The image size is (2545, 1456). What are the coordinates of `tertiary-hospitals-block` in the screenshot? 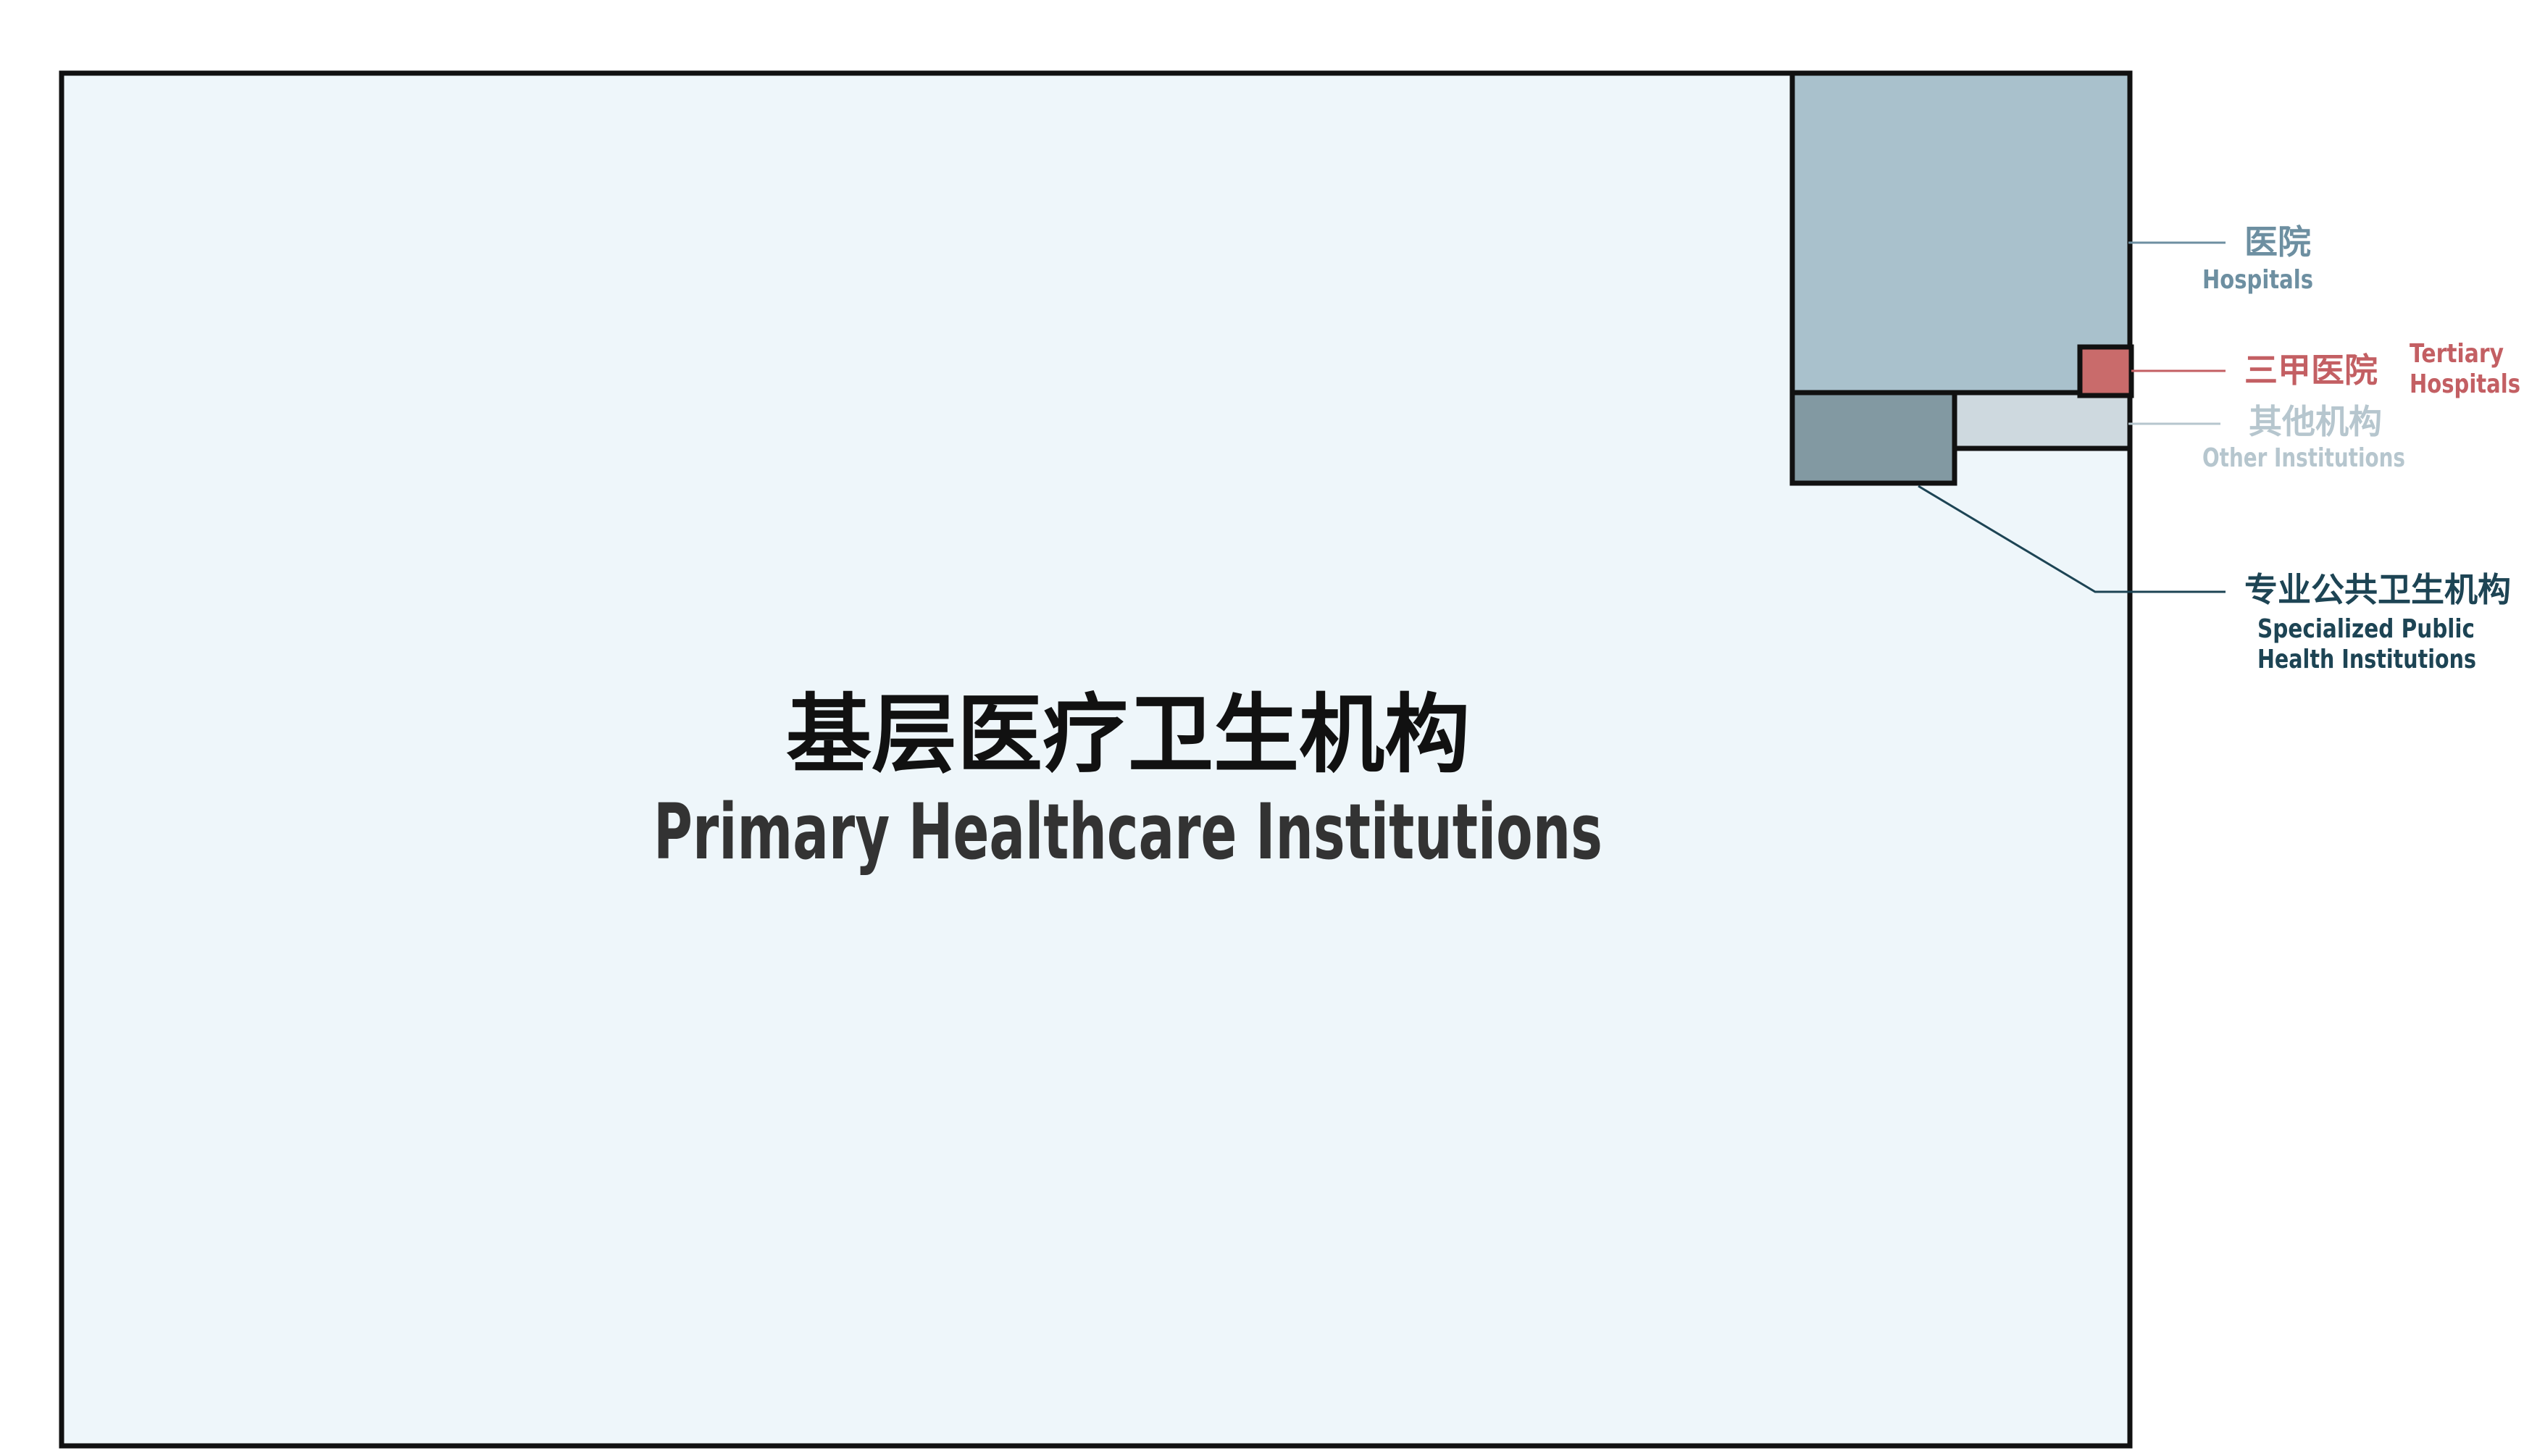 It's located at (2105, 371).